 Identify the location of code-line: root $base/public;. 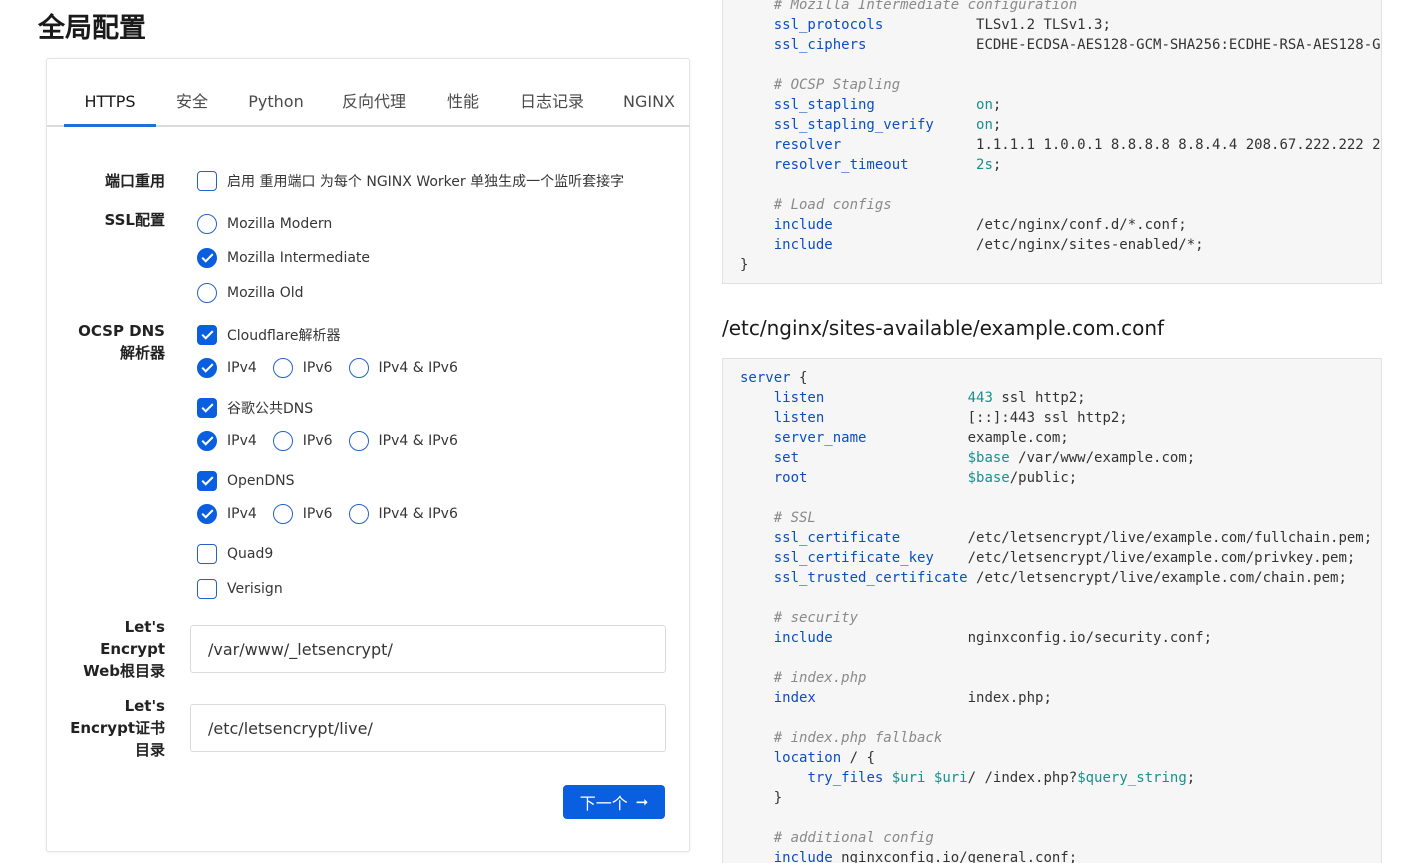
(908, 478).